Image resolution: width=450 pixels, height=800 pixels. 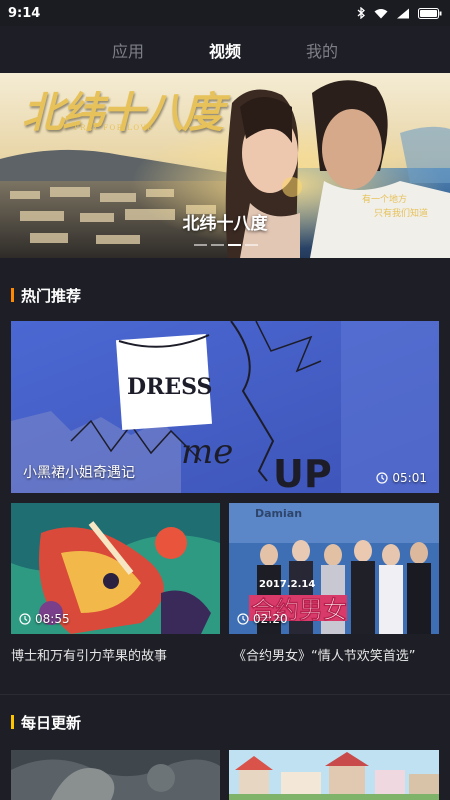 What do you see at coordinates (114, 128) in the screenshot?
I see `banner-subtitle-art: PRAY FOR LOVE` at bounding box center [114, 128].